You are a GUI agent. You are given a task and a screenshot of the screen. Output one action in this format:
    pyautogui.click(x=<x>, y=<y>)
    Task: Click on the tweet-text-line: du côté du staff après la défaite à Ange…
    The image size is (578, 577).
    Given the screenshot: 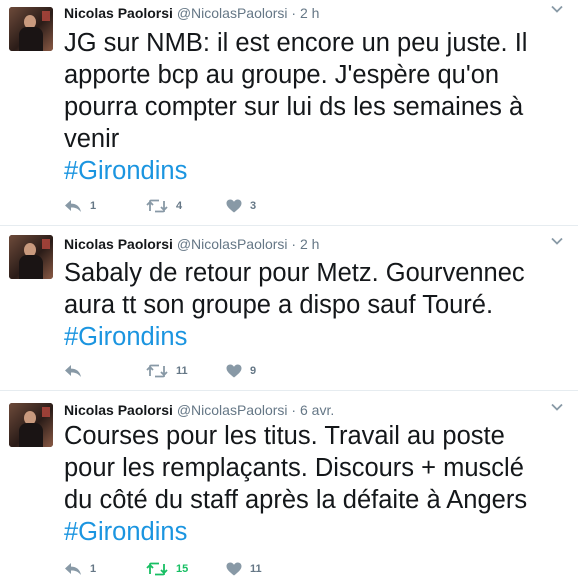 What is the action you would take?
    pyautogui.click(x=296, y=500)
    